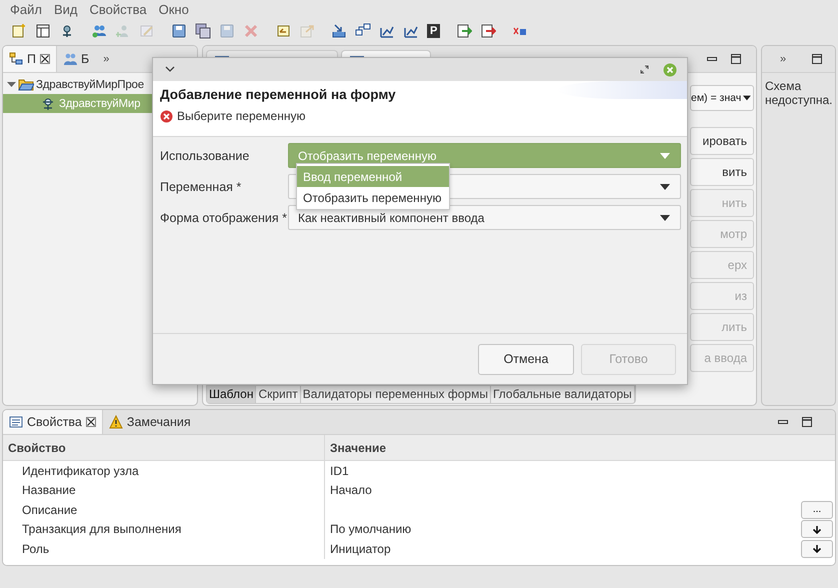 The height and width of the screenshot is (588, 838). I want to click on error-icon, so click(166, 116).